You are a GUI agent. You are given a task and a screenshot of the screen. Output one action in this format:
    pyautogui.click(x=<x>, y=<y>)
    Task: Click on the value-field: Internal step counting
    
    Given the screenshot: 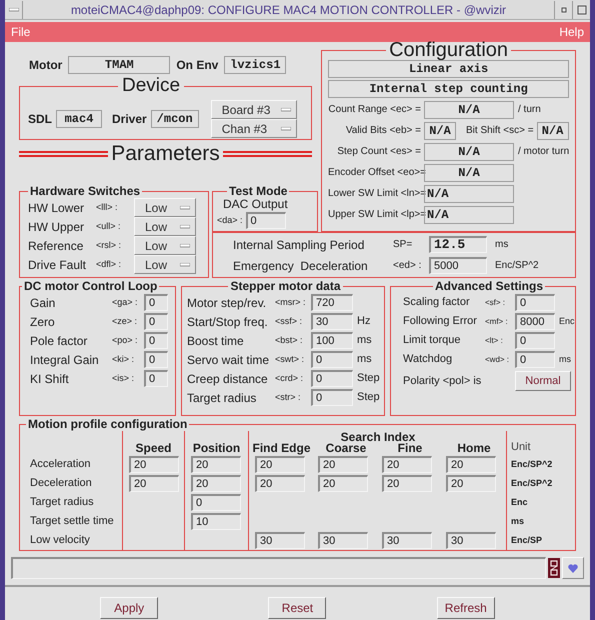 What is the action you would take?
    pyautogui.click(x=449, y=89)
    